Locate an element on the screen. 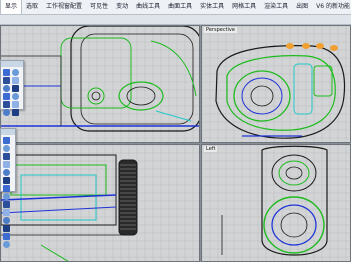 This screenshot has width=351, height=262. ribbon-tab-8: 网格工具 is located at coordinates (244, 7).